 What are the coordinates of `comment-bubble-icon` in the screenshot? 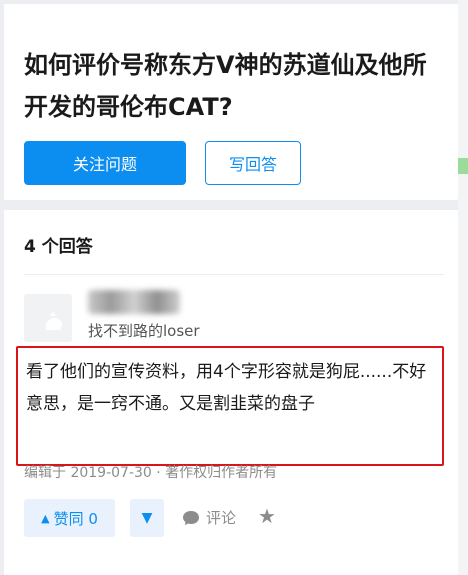 It's located at (191, 517).